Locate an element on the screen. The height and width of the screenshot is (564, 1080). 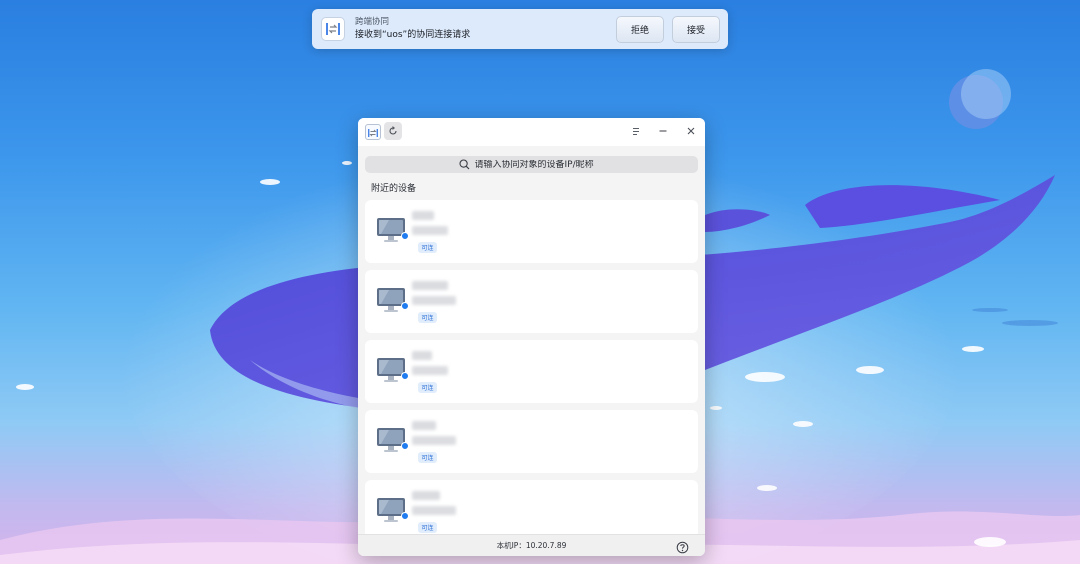
refresh-button is located at coordinates (393, 131).